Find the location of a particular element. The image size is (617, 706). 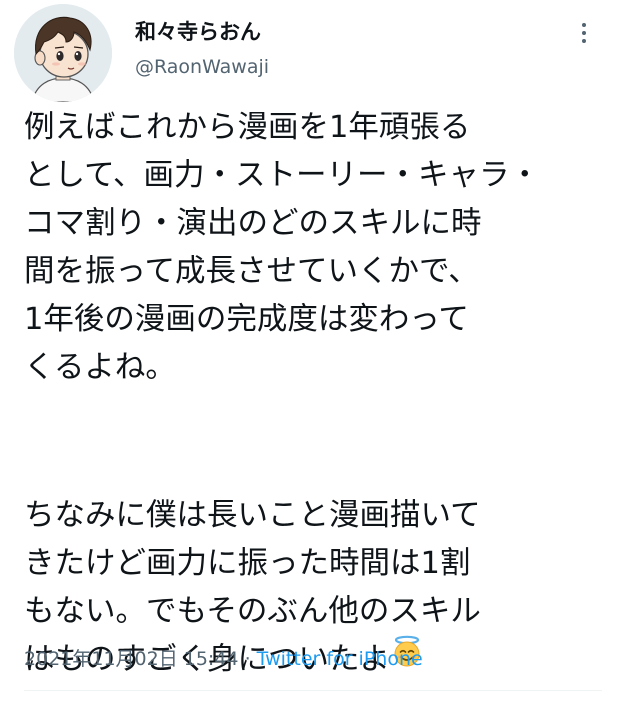

anime-boy-avatar-icon is located at coordinates (63, 53).